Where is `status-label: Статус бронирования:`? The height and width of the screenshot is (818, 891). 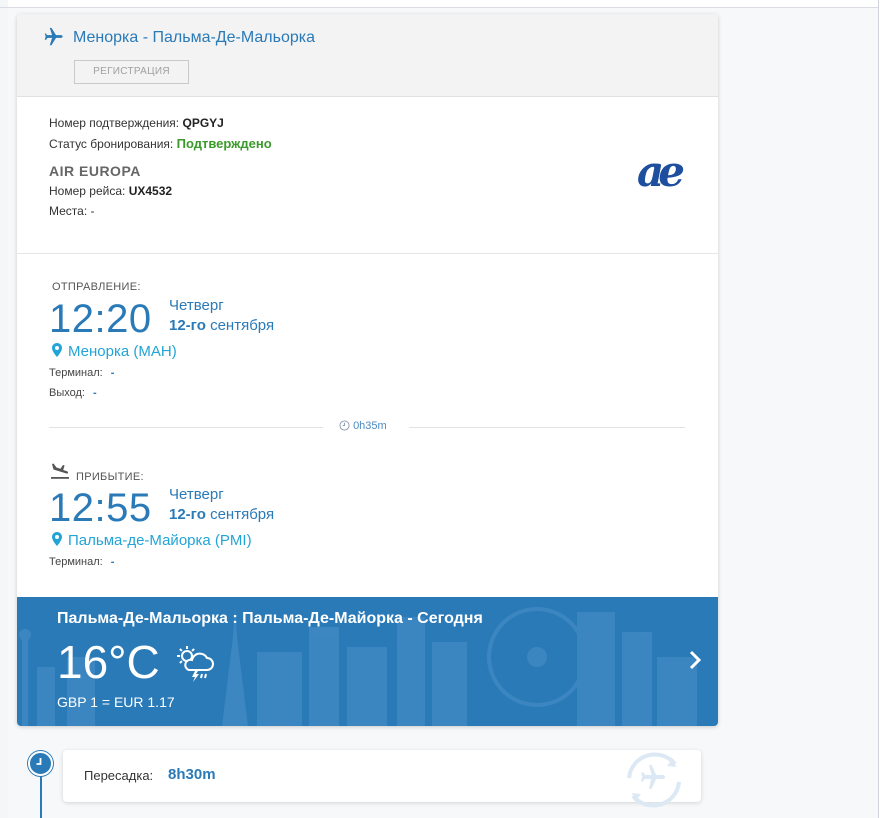
status-label: Статус бронирования: is located at coordinates (111, 144).